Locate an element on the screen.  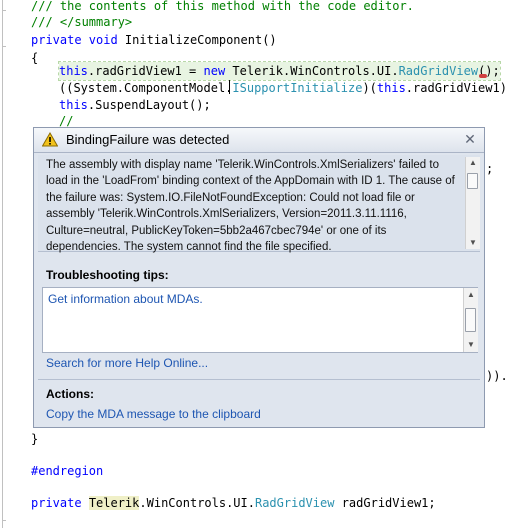
code-line-method-signature: private void InitializeComponent() is located at coordinates (154, 40).